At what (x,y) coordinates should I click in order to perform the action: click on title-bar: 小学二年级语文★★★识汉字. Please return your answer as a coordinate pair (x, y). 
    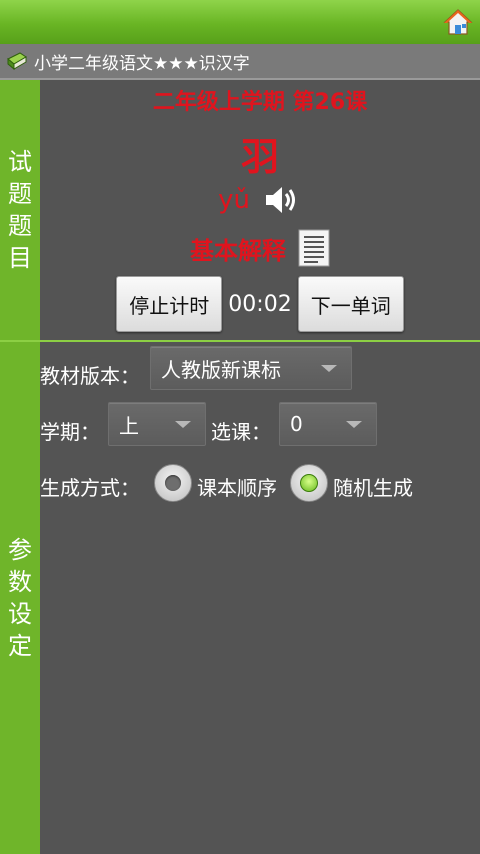
    Looking at the image, I should click on (240, 62).